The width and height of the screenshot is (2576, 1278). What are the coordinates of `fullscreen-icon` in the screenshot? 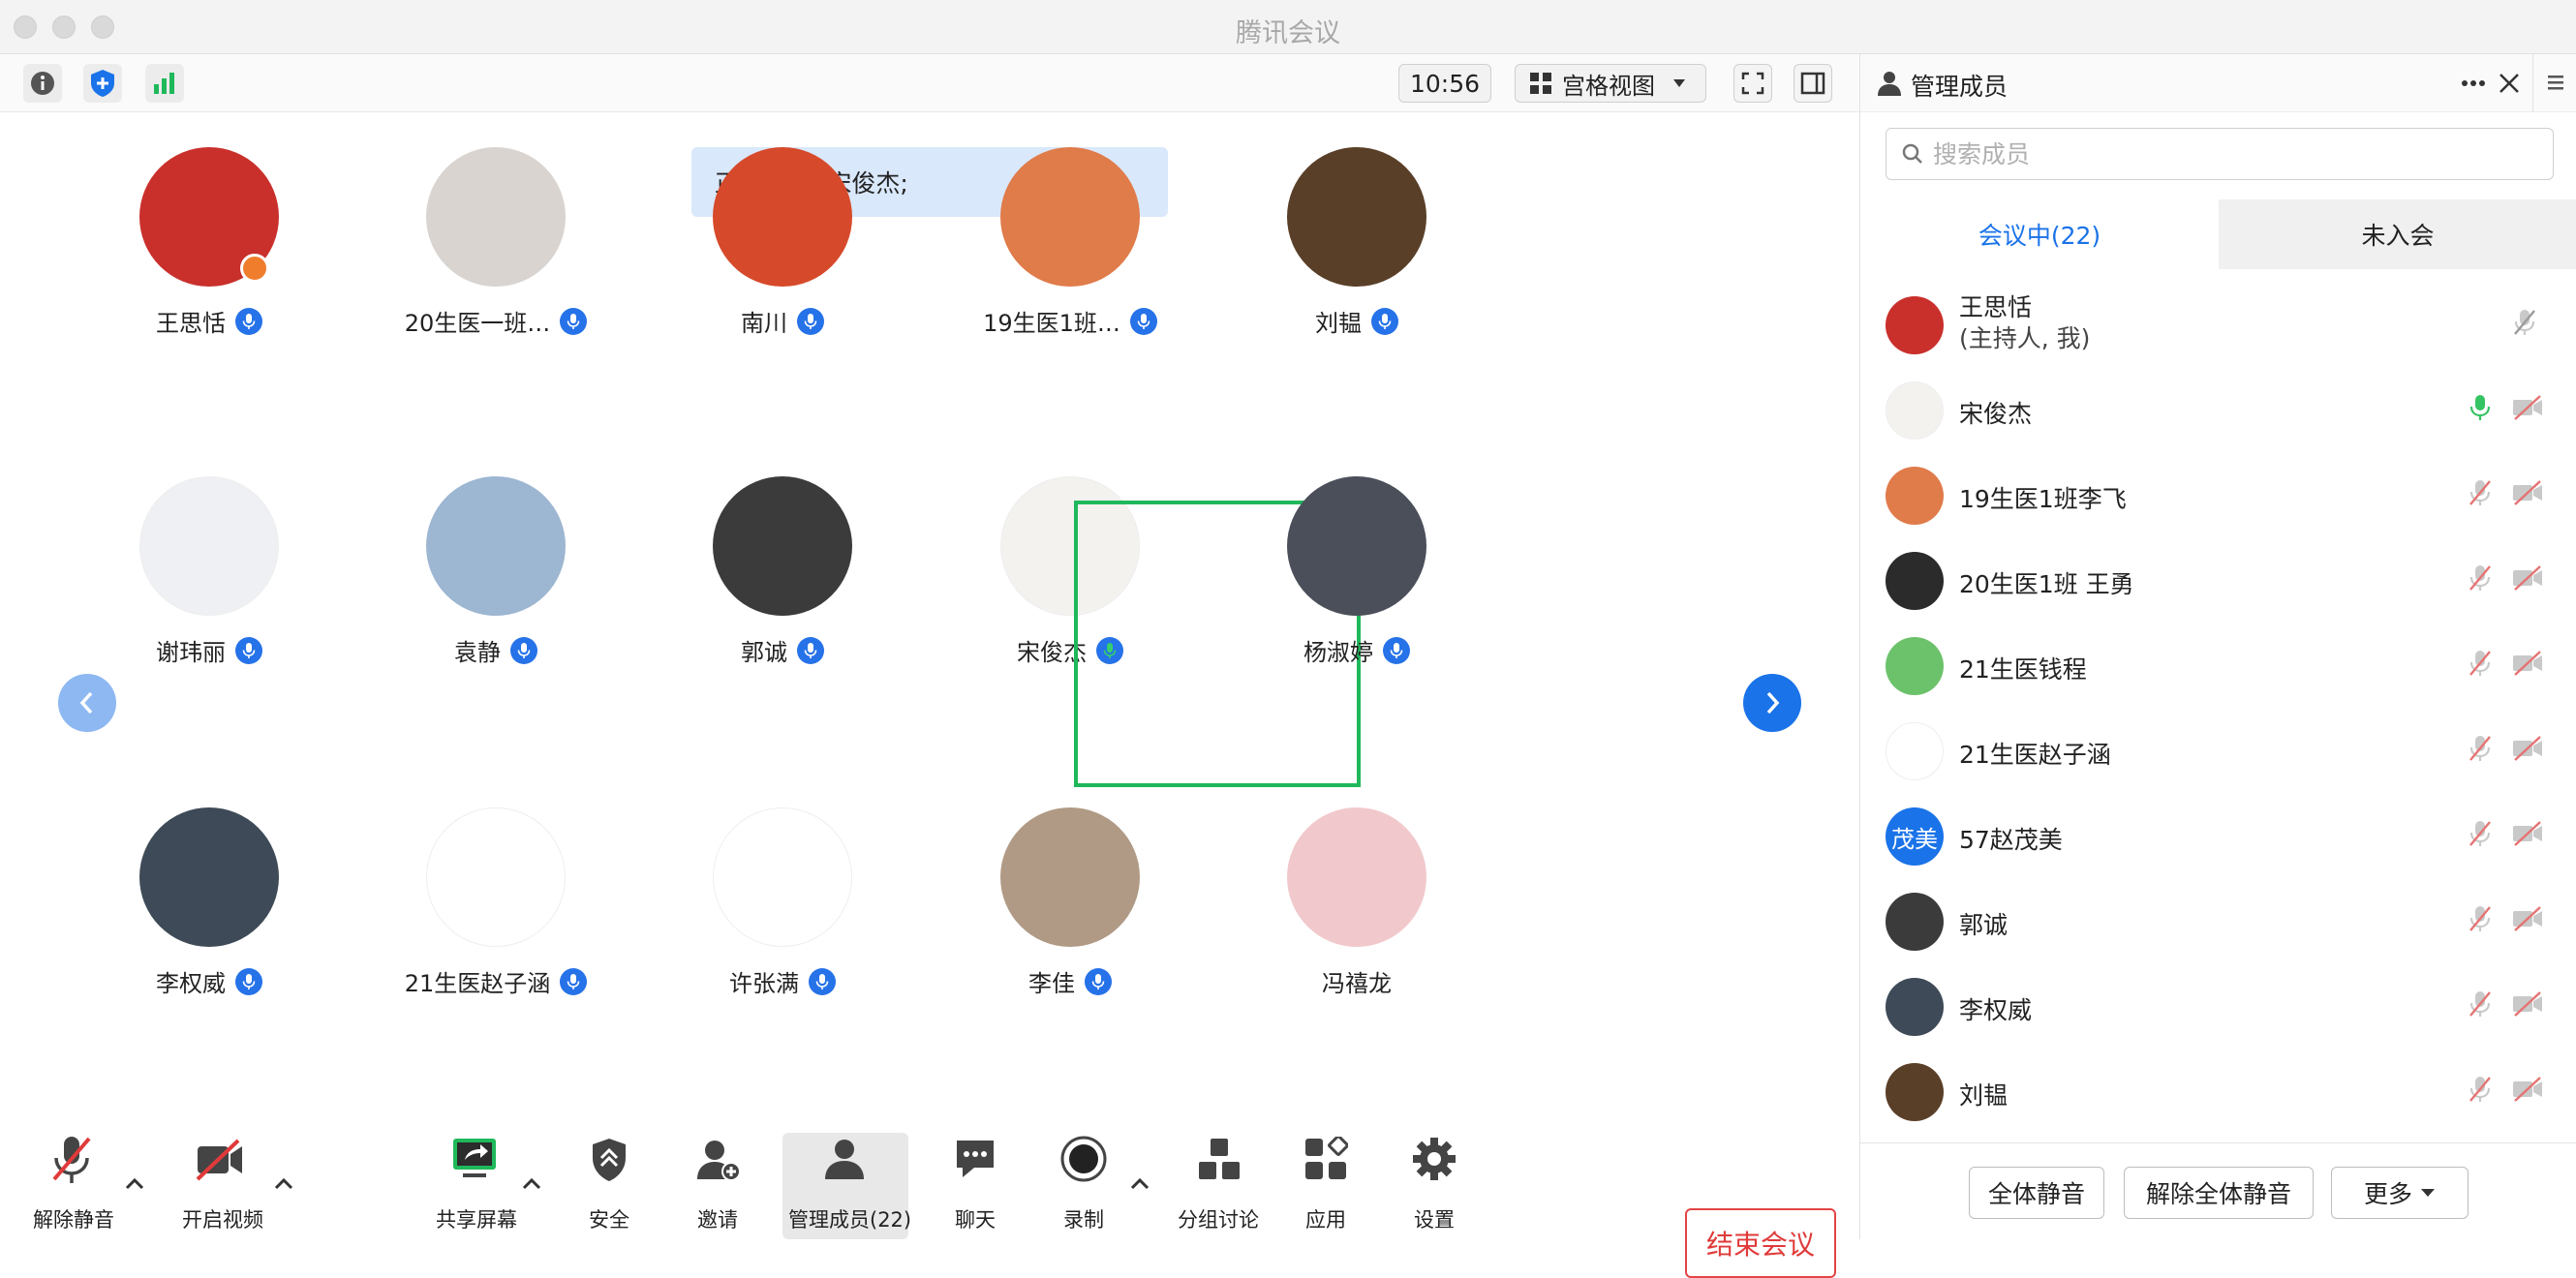 It's located at (1752, 83).